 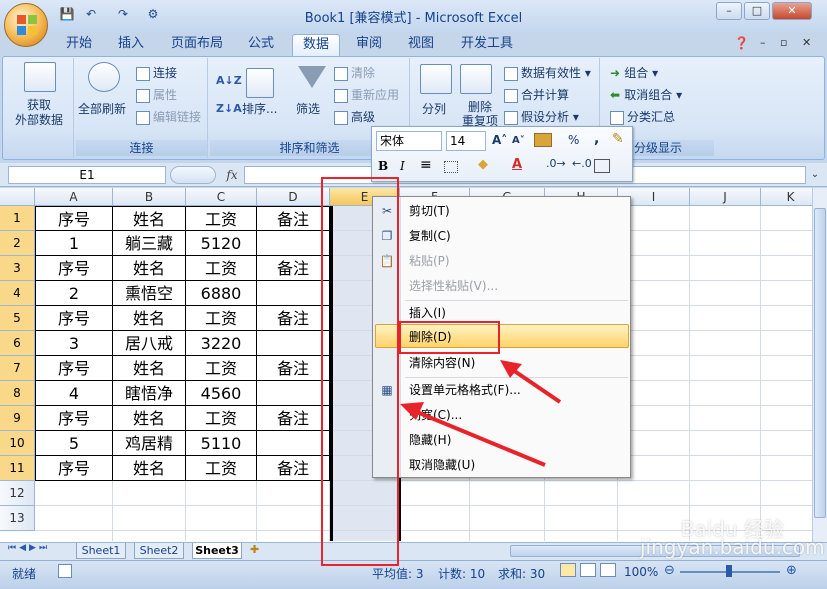 I want to click on watermark: Baidu 经验 jingyan.baidu.com, so click(x=732, y=538).